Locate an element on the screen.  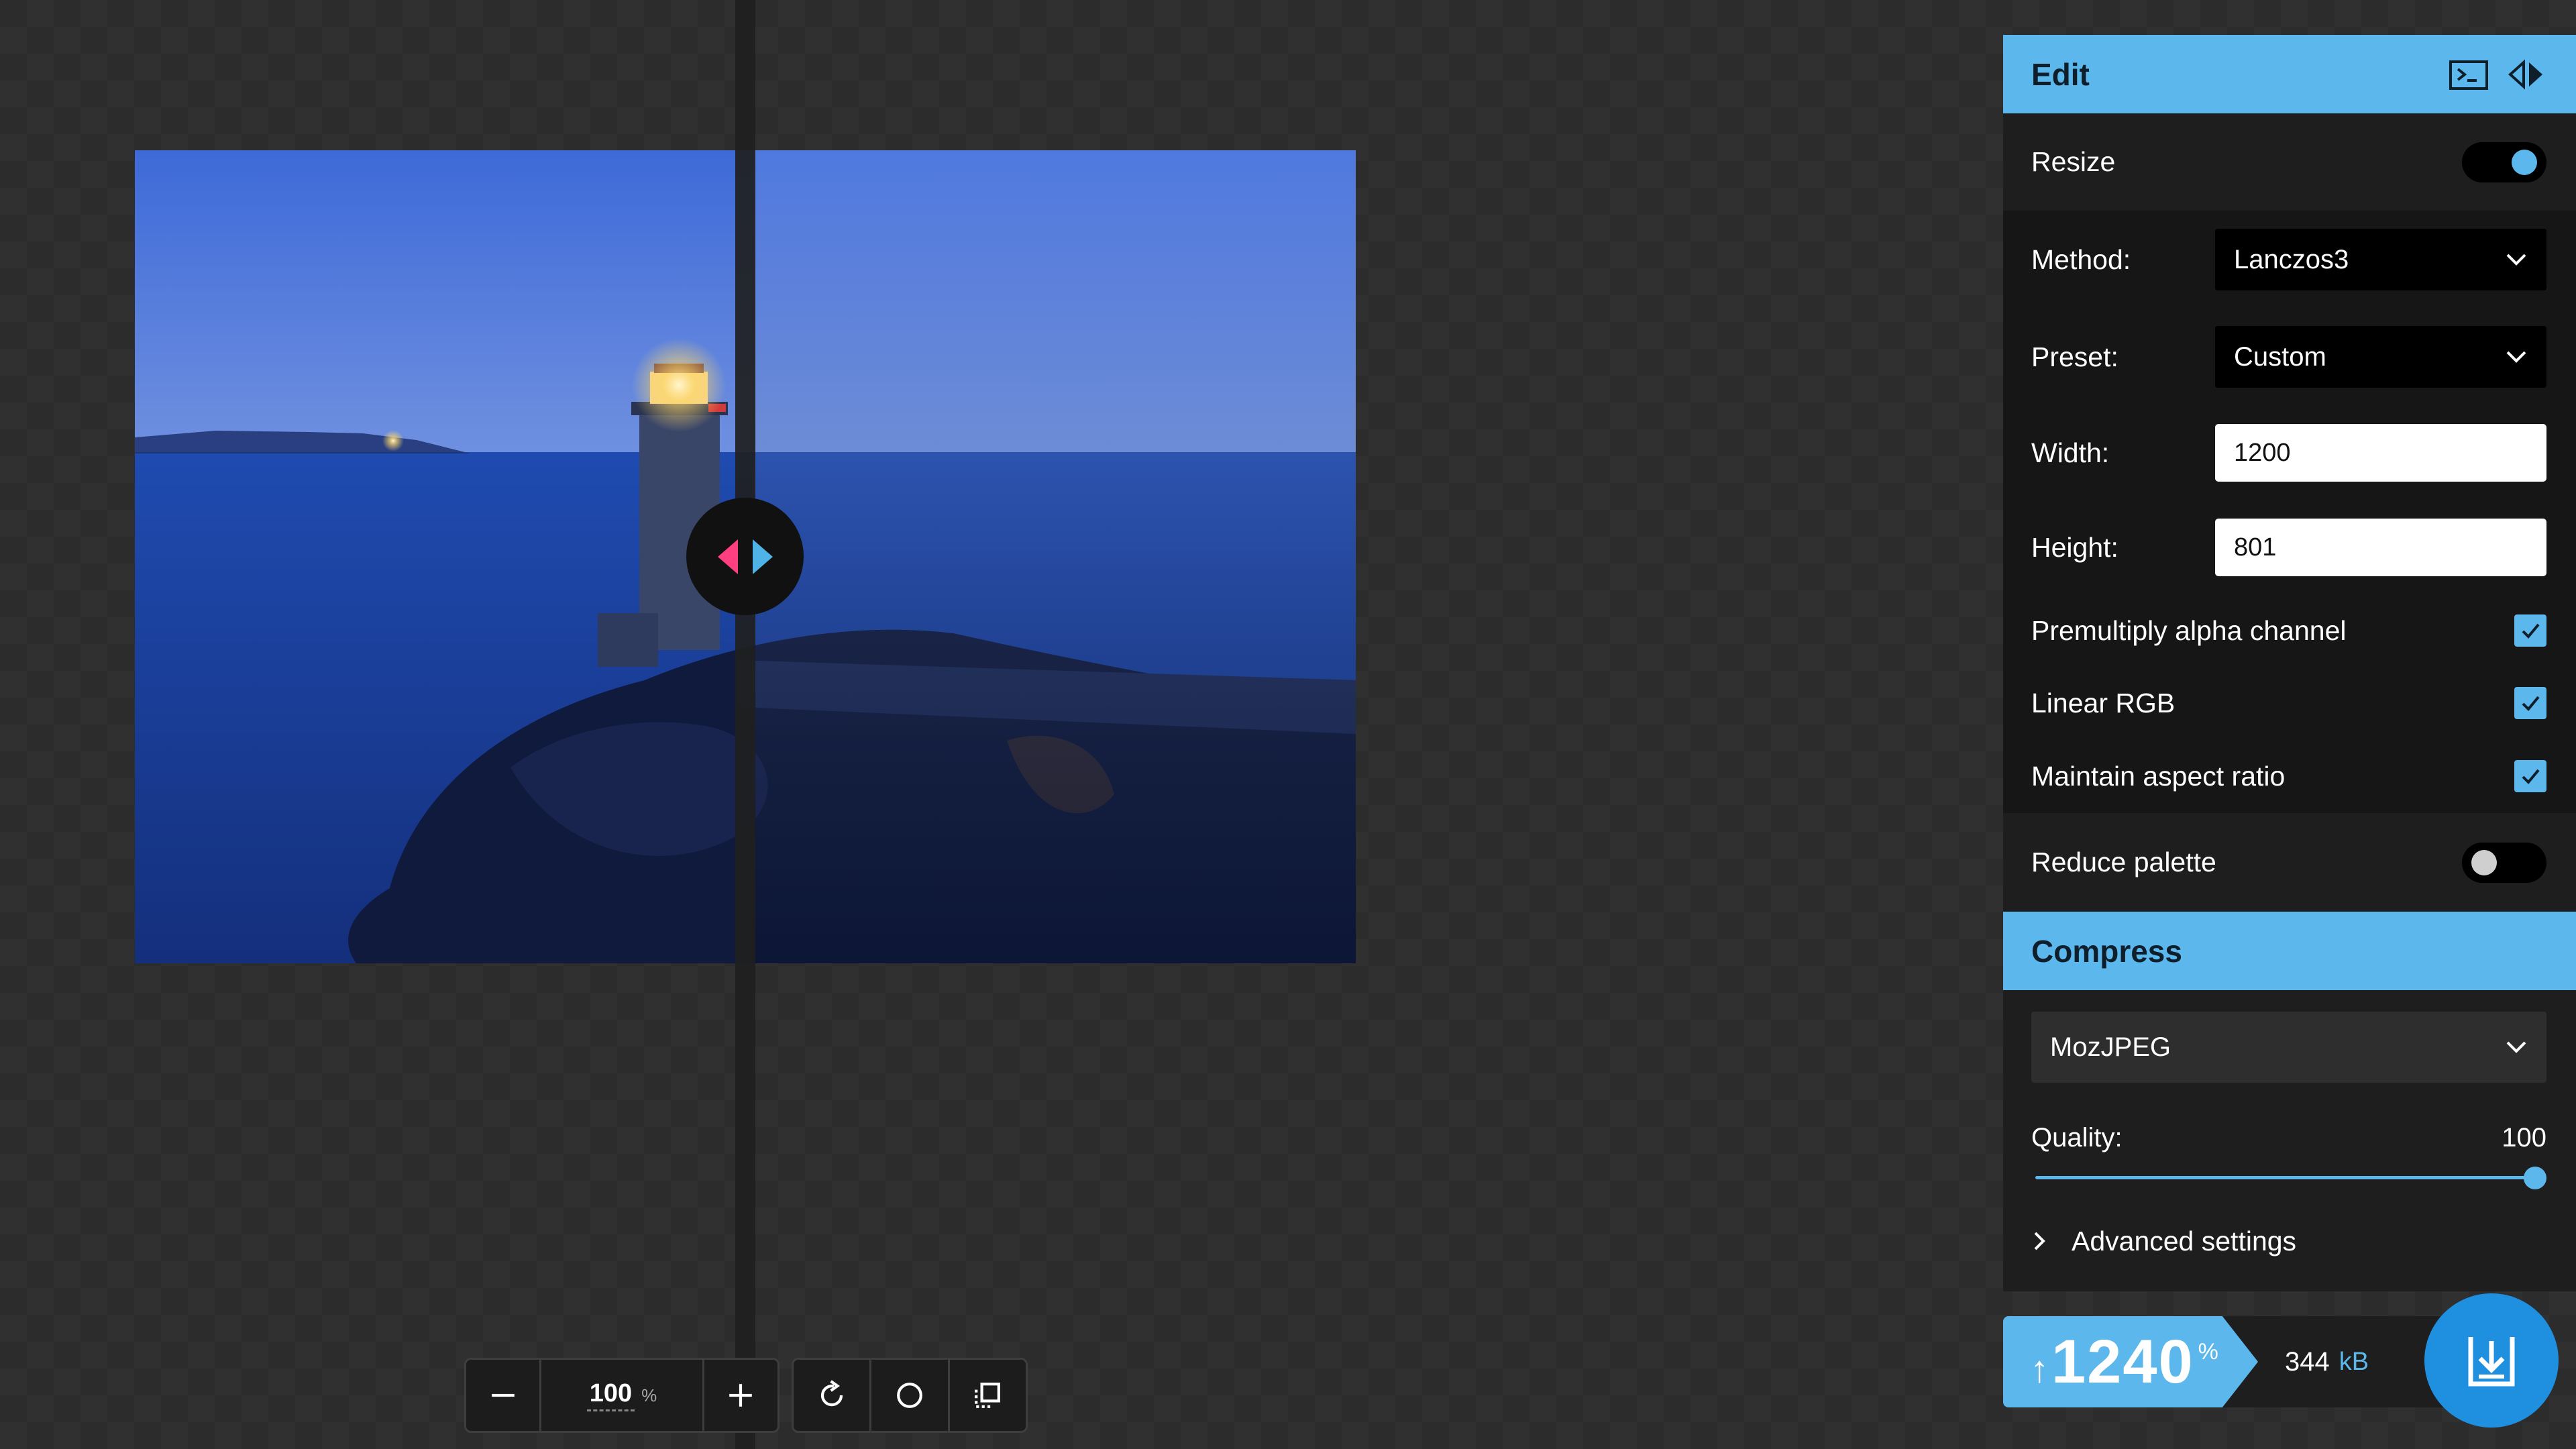
output-size-value: 344 is located at coordinates (2307, 1361).